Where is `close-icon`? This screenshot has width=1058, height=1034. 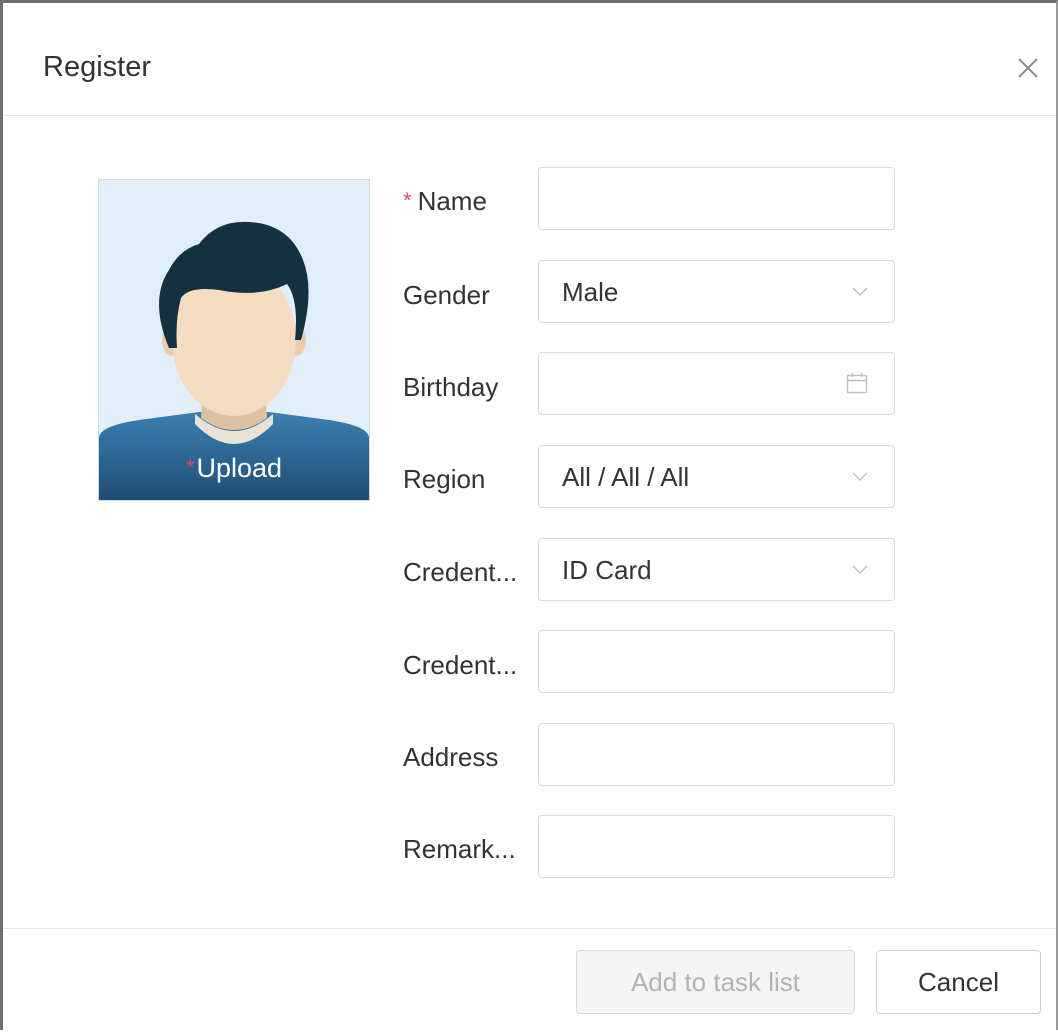
close-icon is located at coordinates (1028, 68).